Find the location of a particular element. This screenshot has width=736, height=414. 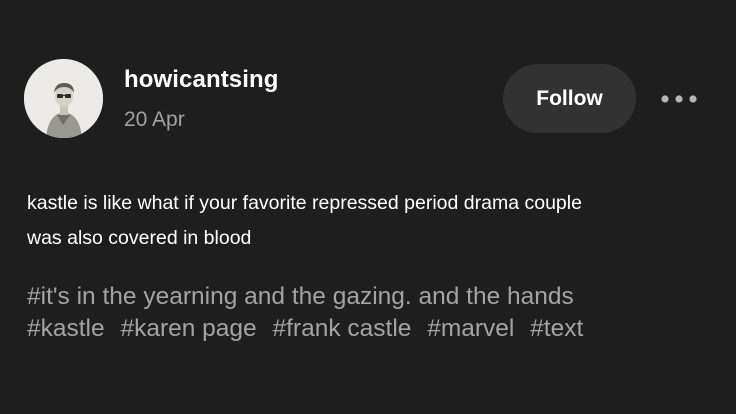

more-options-button is located at coordinates (679, 99).